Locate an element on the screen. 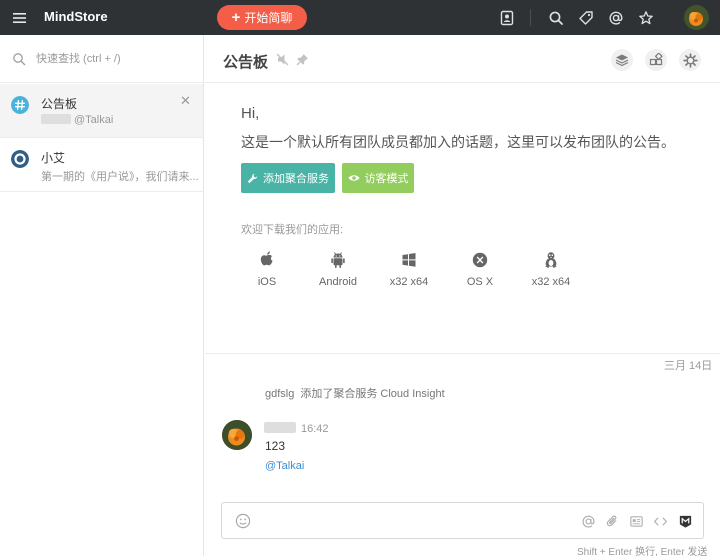 The width and height of the screenshot is (720, 556). mute-icon is located at coordinates (282, 59).